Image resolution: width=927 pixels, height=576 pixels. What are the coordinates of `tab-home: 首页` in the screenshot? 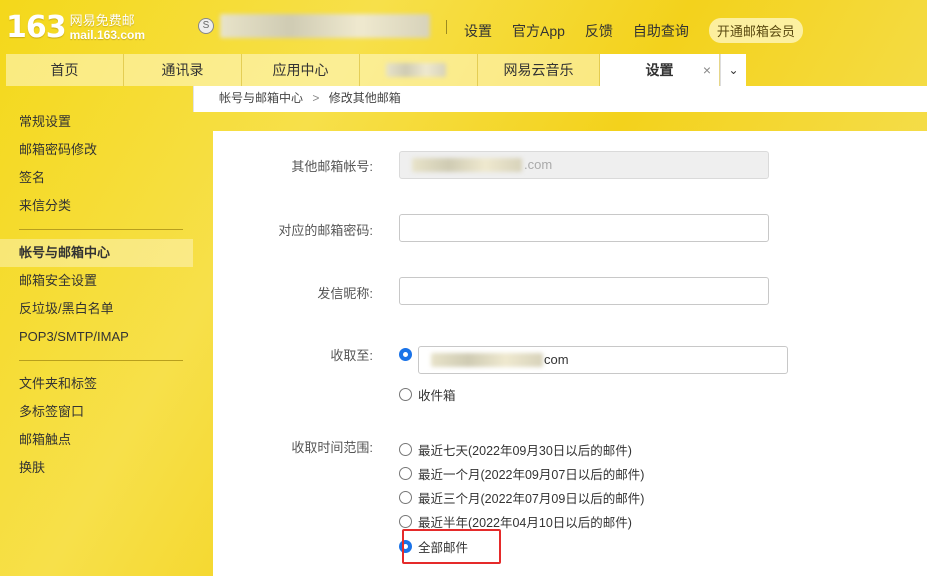 It's located at (65, 70).